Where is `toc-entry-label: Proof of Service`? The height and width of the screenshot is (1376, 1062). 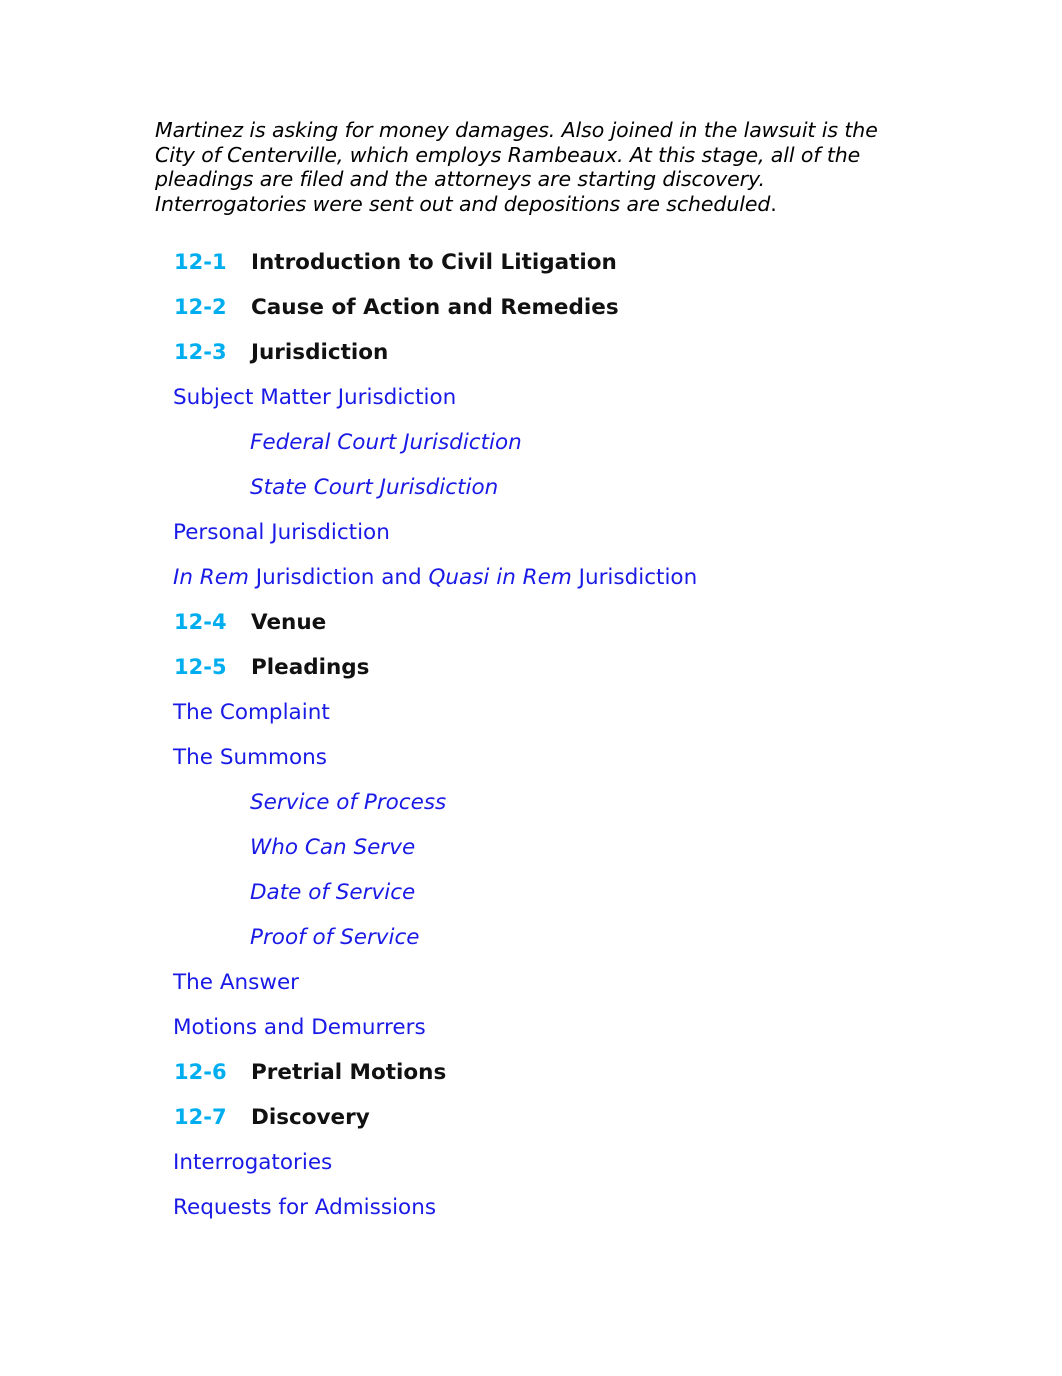
toc-entry-label: Proof of Service is located at coordinates (335, 937).